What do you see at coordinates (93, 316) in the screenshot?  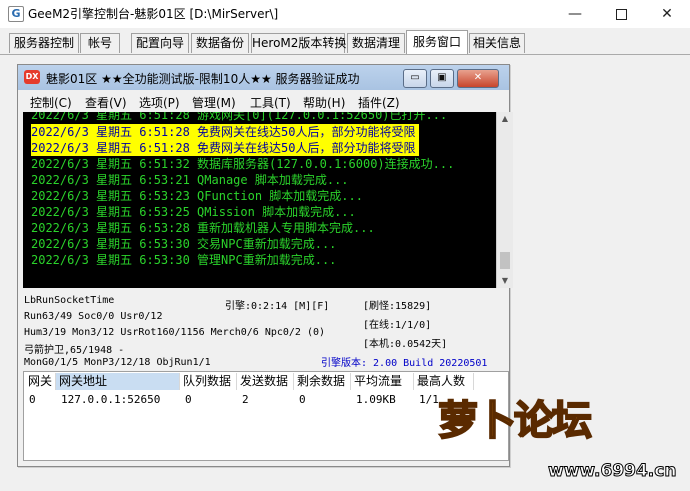 I see `run-stats: Run63/49 Soc0/0 Usr0/12` at bounding box center [93, 316].